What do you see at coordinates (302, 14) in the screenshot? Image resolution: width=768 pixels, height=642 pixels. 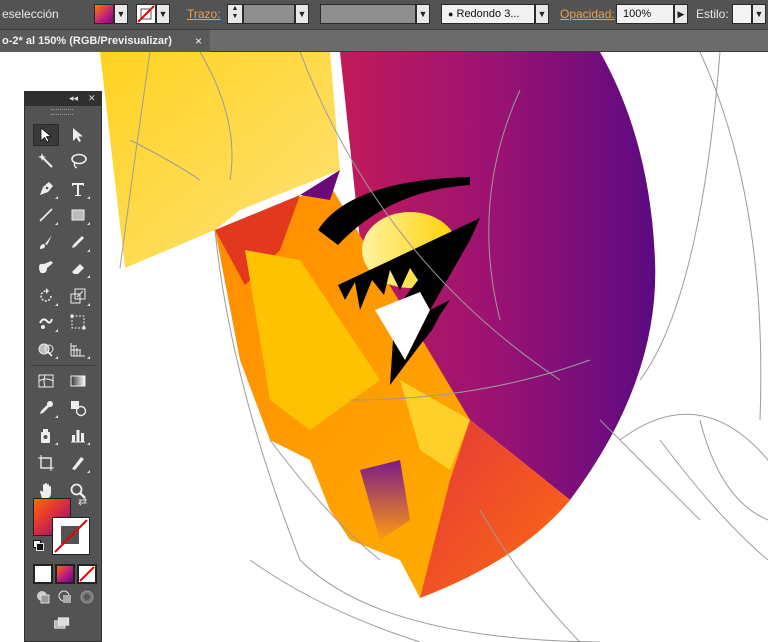 I see `stroke-weight-dropdown: ▼` at bounding box center [302, 14].